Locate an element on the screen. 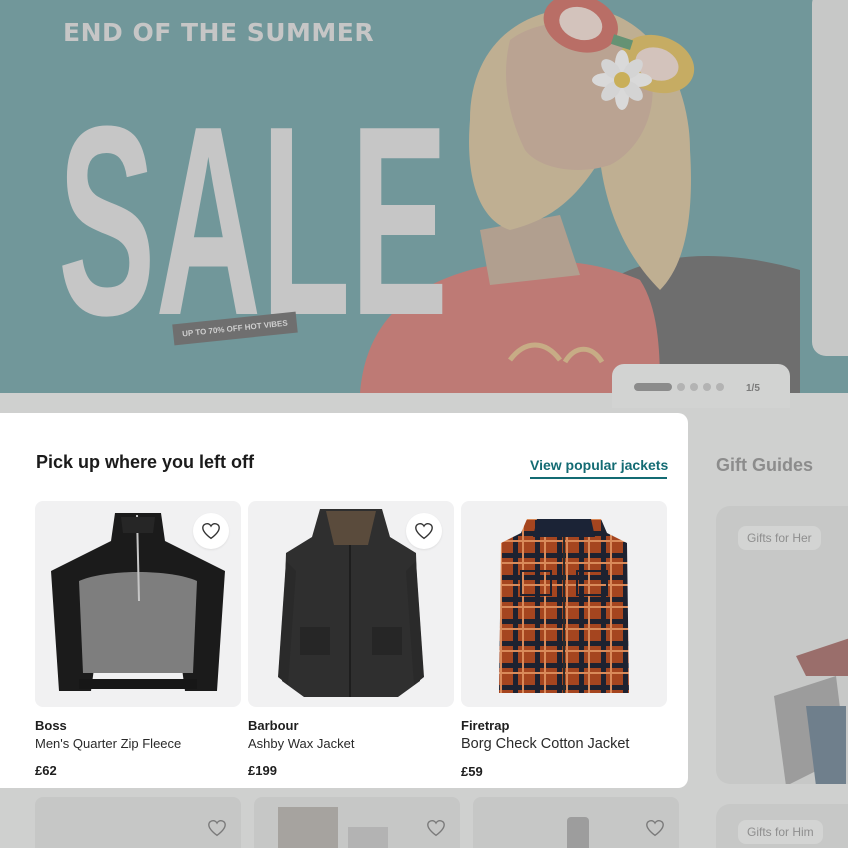 Image resolution: width=848 pixels, height=848 pixels. product-price: £62 is located at coordinates (46, 770).